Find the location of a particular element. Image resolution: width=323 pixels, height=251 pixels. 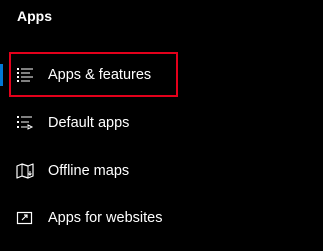

offline-maps-icon is located at coordinates (25, 171).